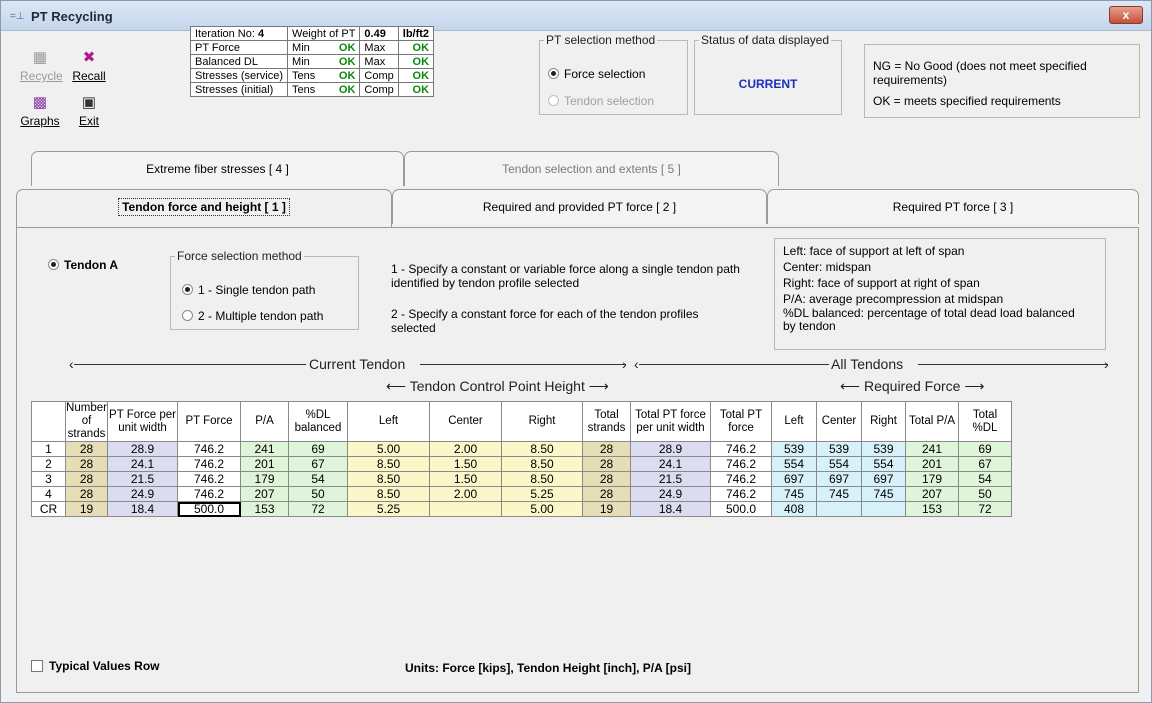  Describe the element at coordinates (318, 449) in the screenshot. I see `dl-balanced-cell: 69` at that location.